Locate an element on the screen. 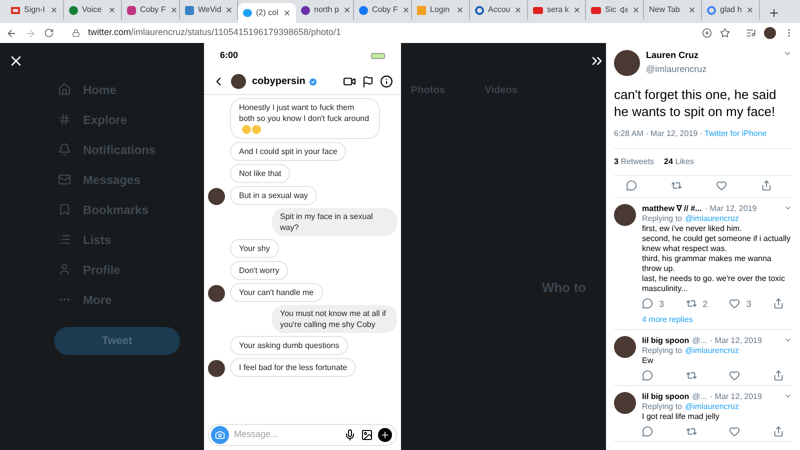  star-icon is located at coordinates (725, 33).